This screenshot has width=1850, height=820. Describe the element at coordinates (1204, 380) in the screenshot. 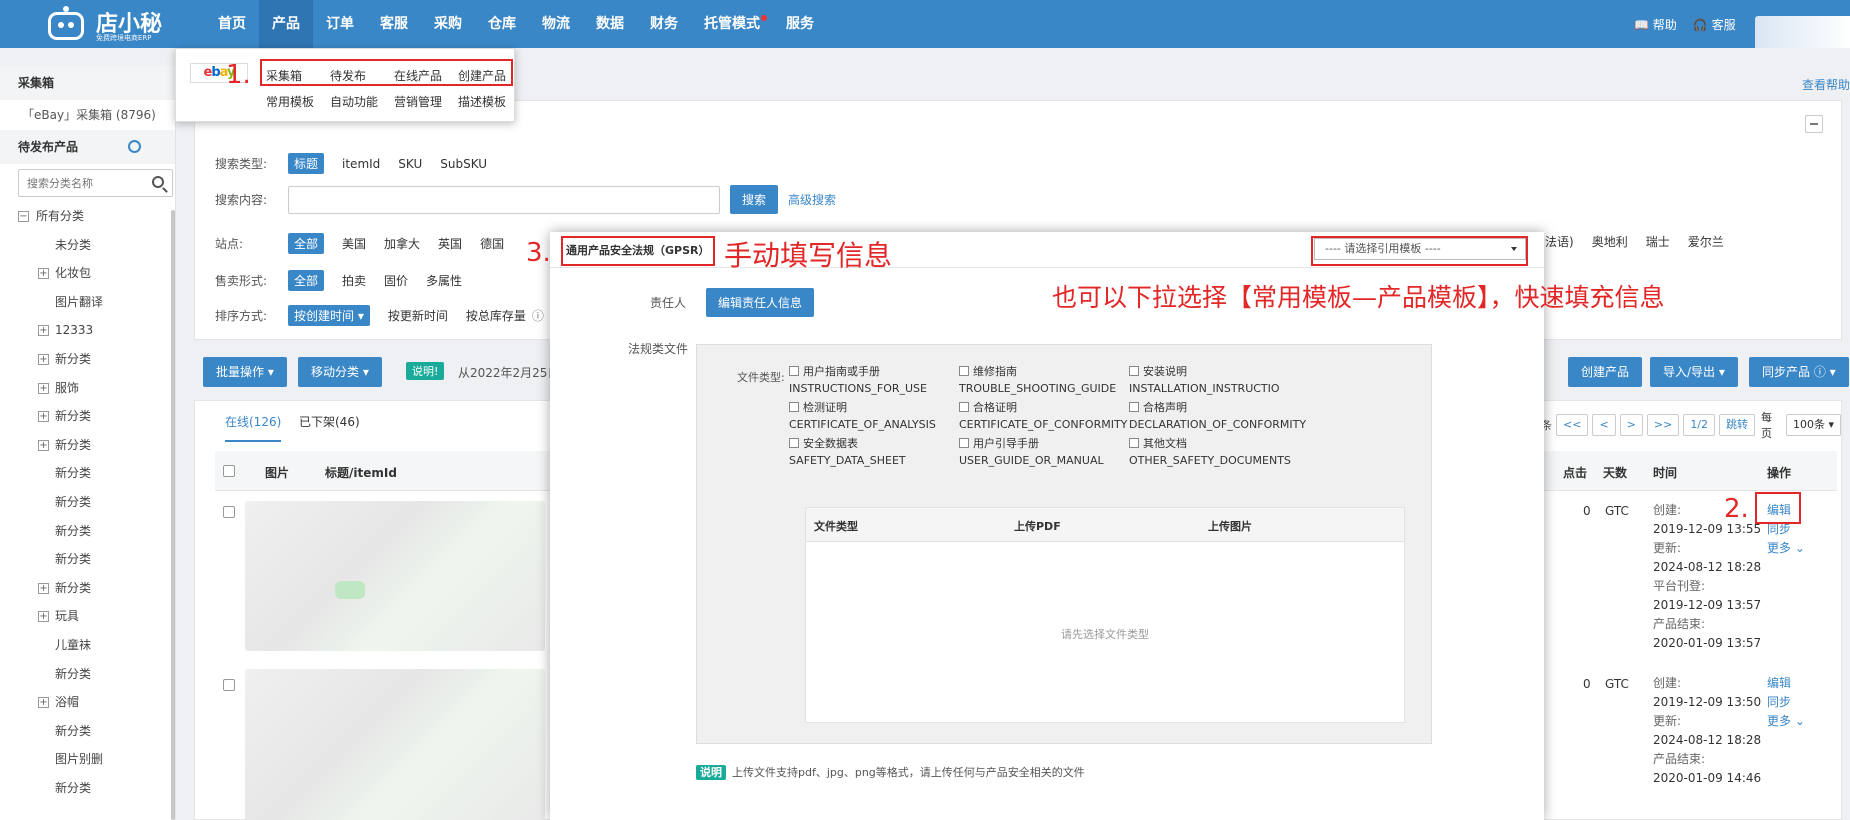

I see `file-type-option: 安装说明 INSTALLATION_INSTRUCTIO` at that location.